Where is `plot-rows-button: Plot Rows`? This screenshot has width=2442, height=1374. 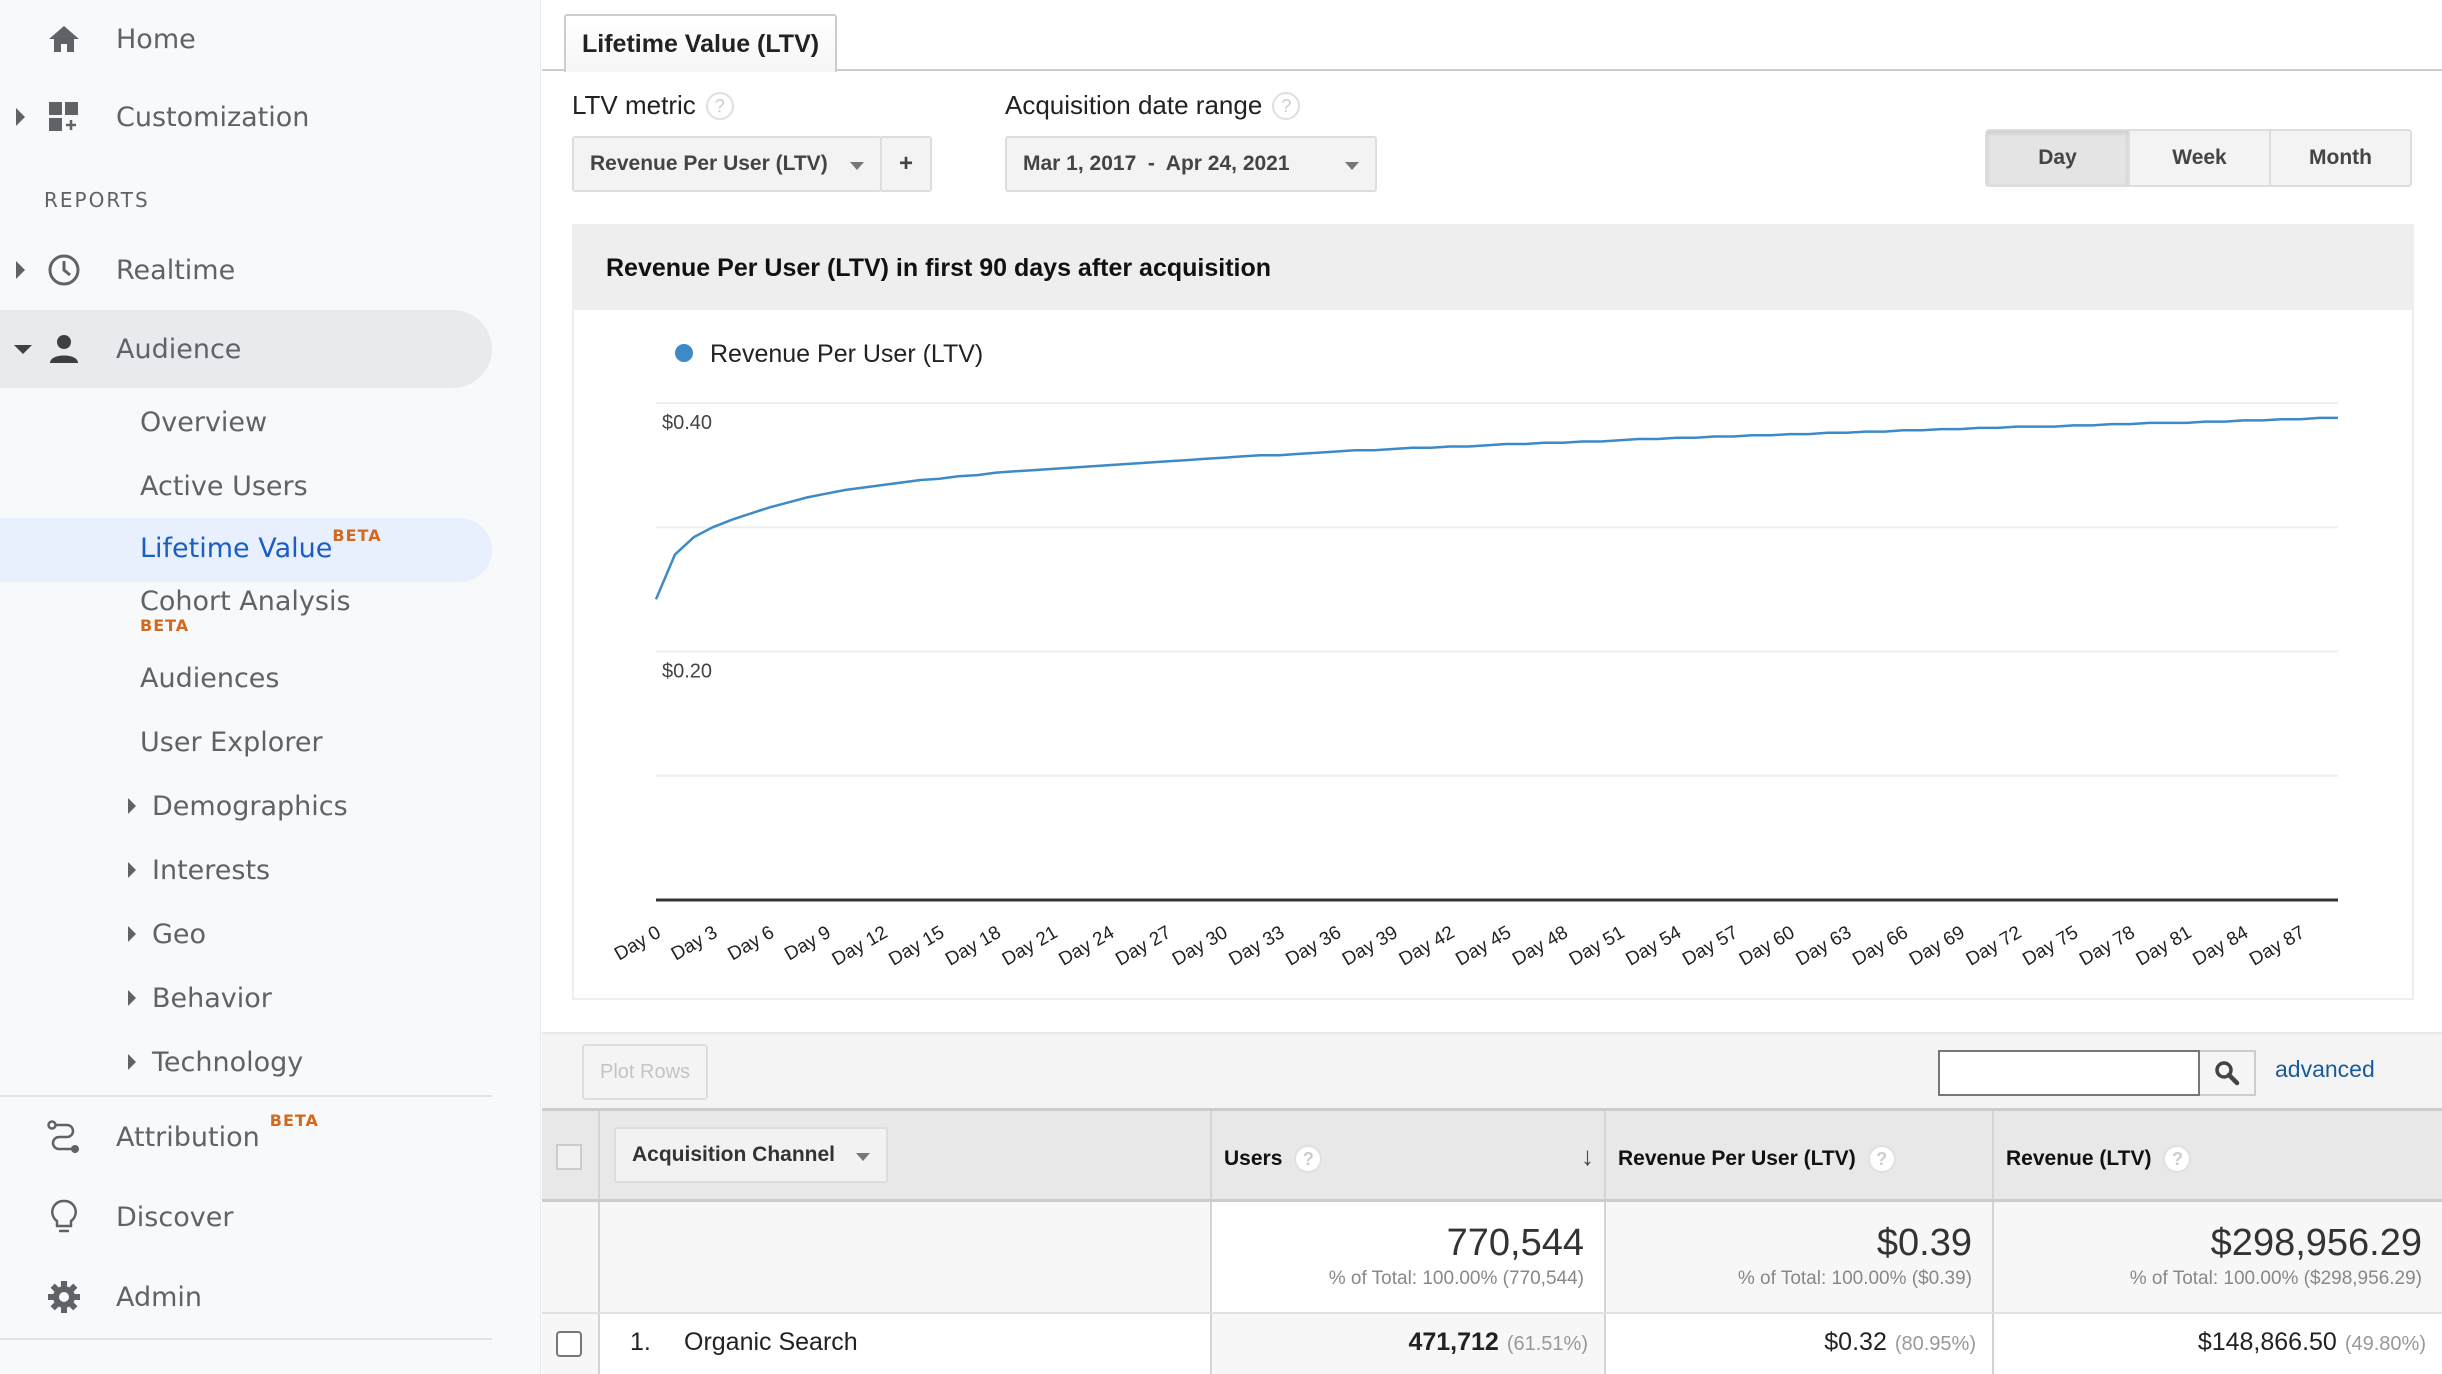 plot-rows-button: Plot Rows is located at coordinates (645, 1072).